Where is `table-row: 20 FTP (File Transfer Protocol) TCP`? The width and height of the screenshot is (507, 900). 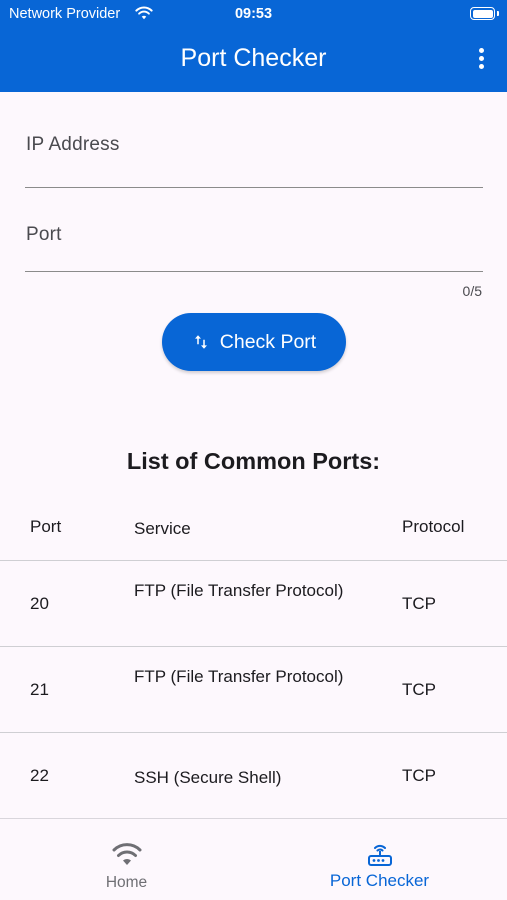 table-row: 20 FTP (File Transfer Protocol) TCP is located at coordinates (253, 604).